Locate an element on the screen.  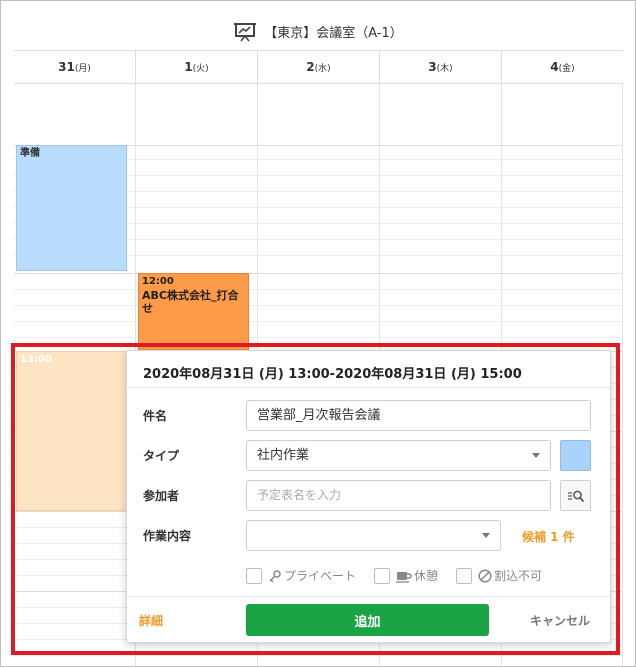
day-header: 1(火) is located at coordinates (196, 67).